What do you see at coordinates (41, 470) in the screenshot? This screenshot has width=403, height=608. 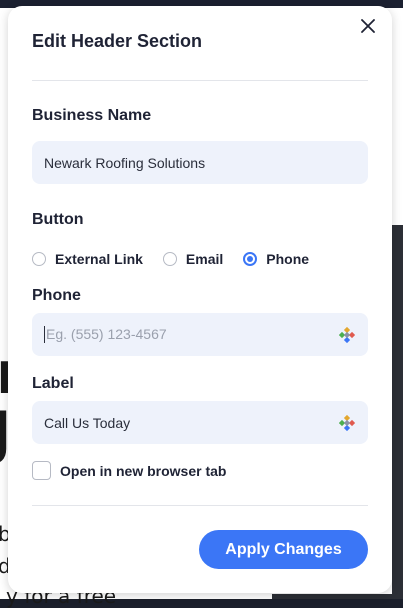 I see `open-new-tab-checkbox` at bounding box center [41, 470].